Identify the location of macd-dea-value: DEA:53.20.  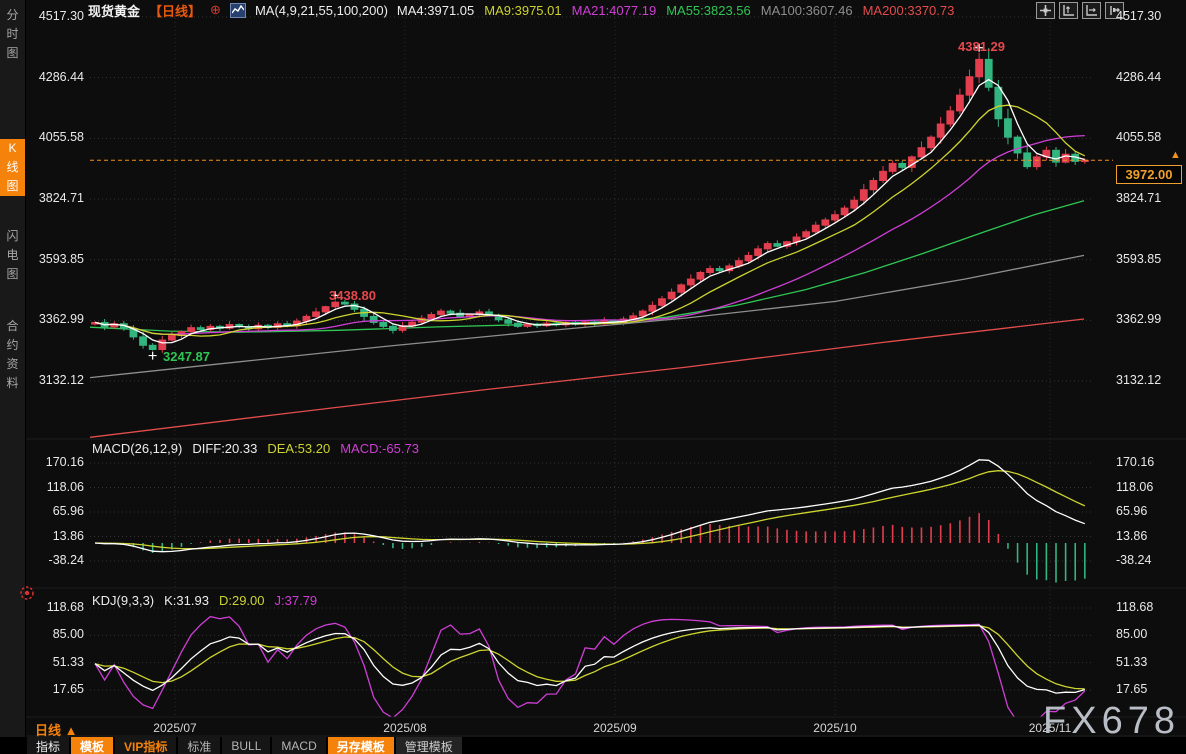
(299, 448).